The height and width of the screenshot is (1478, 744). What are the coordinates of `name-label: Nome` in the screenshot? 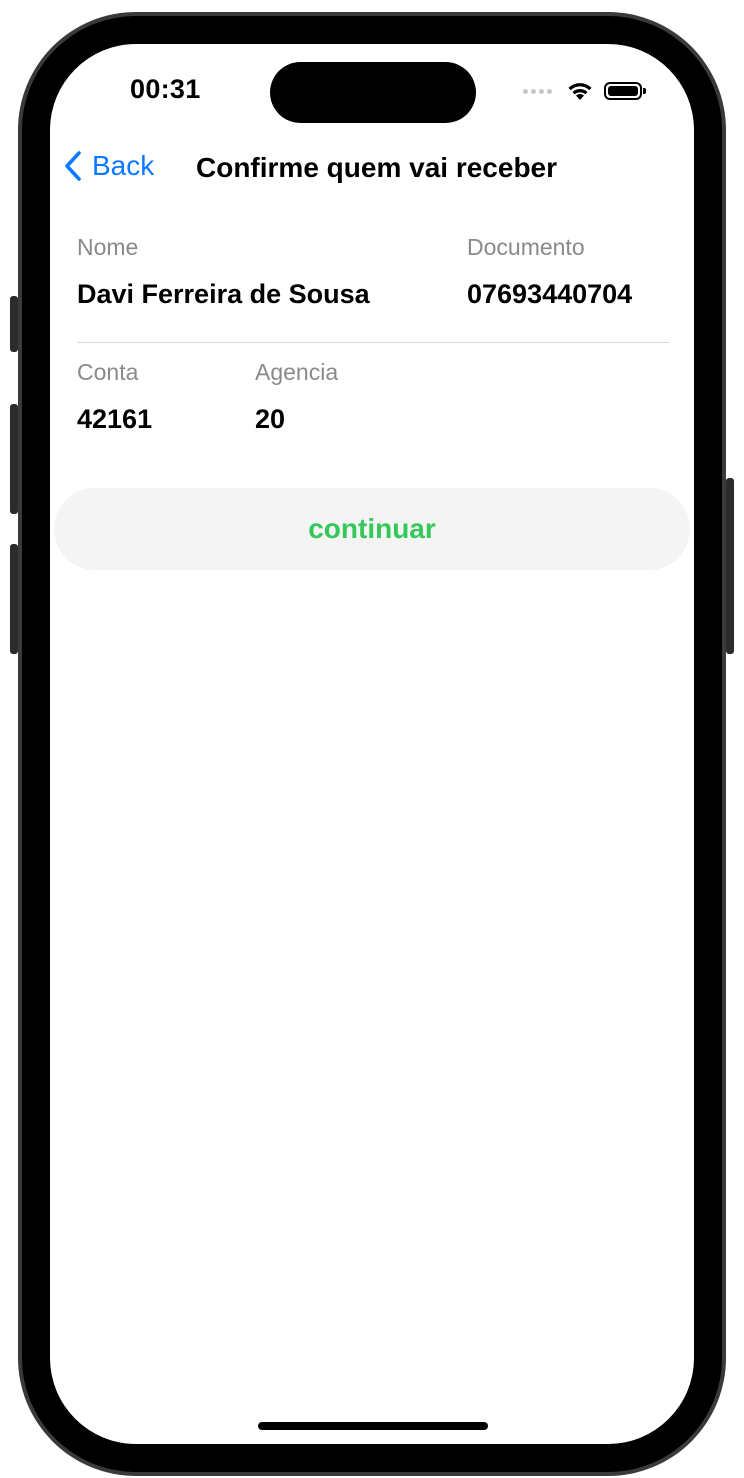 It's located at (108, 247).